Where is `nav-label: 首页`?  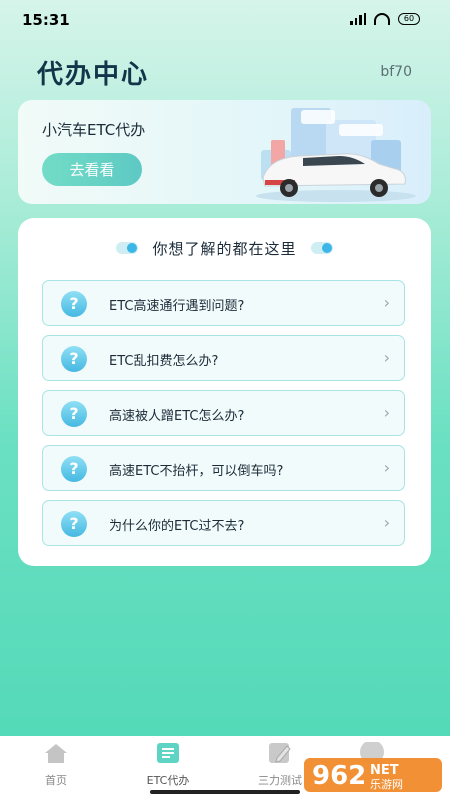 nav-label: 首页 is located at coordinates (56, 780).